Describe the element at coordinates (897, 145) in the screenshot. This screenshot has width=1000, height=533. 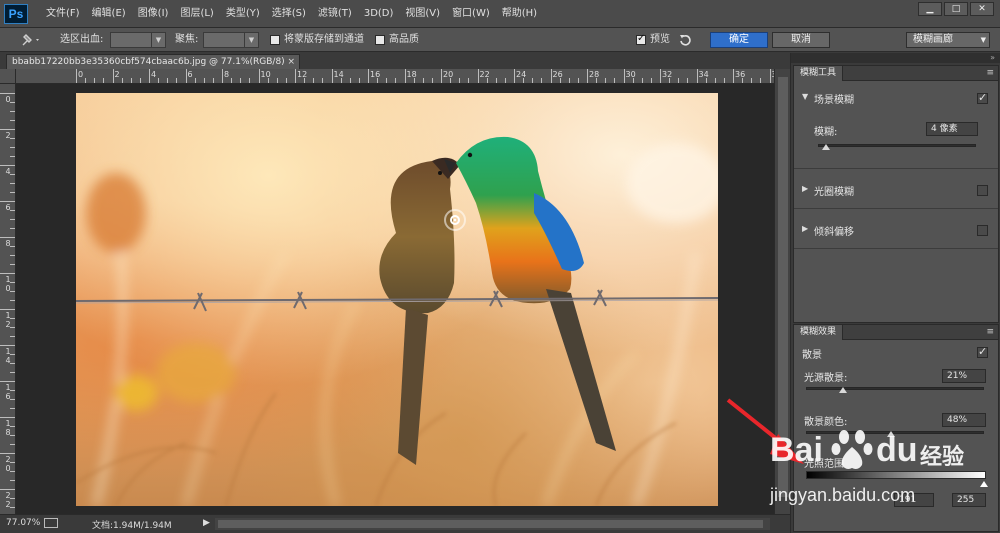
I see `blur-amount-slider` at that location.